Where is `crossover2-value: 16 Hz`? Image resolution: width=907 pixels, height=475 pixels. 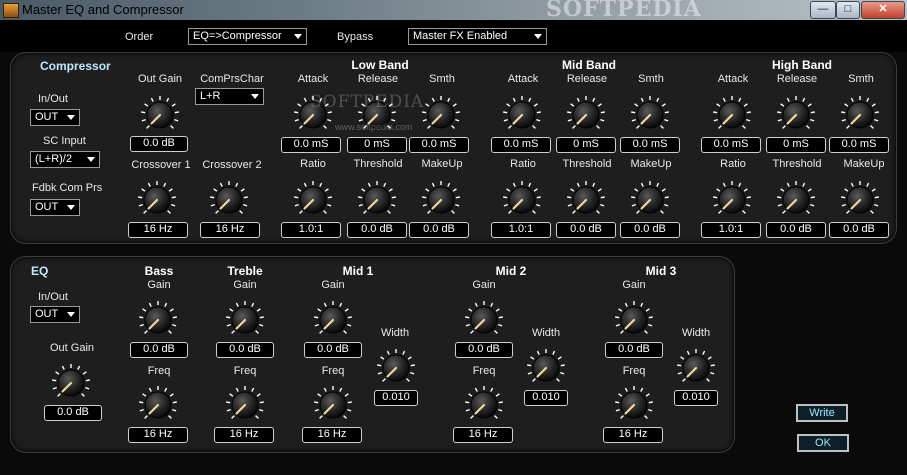
crossover2-value: 16 Hz is located at coordinates (230, 230).